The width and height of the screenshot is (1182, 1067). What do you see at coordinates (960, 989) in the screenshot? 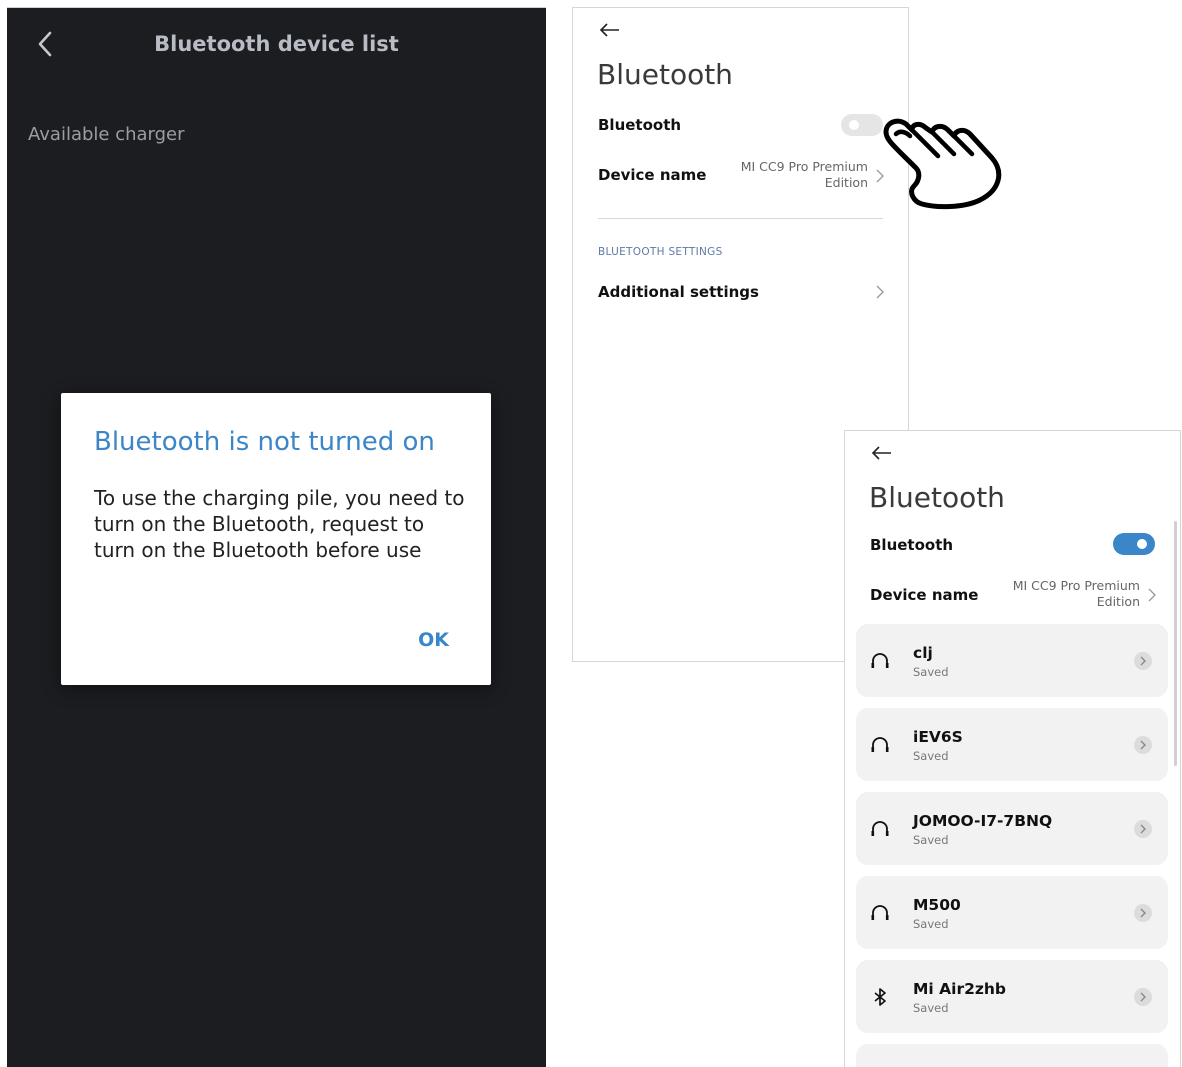
I see `device-name: Mi Air2zhb` at bounding box center [960, 989].